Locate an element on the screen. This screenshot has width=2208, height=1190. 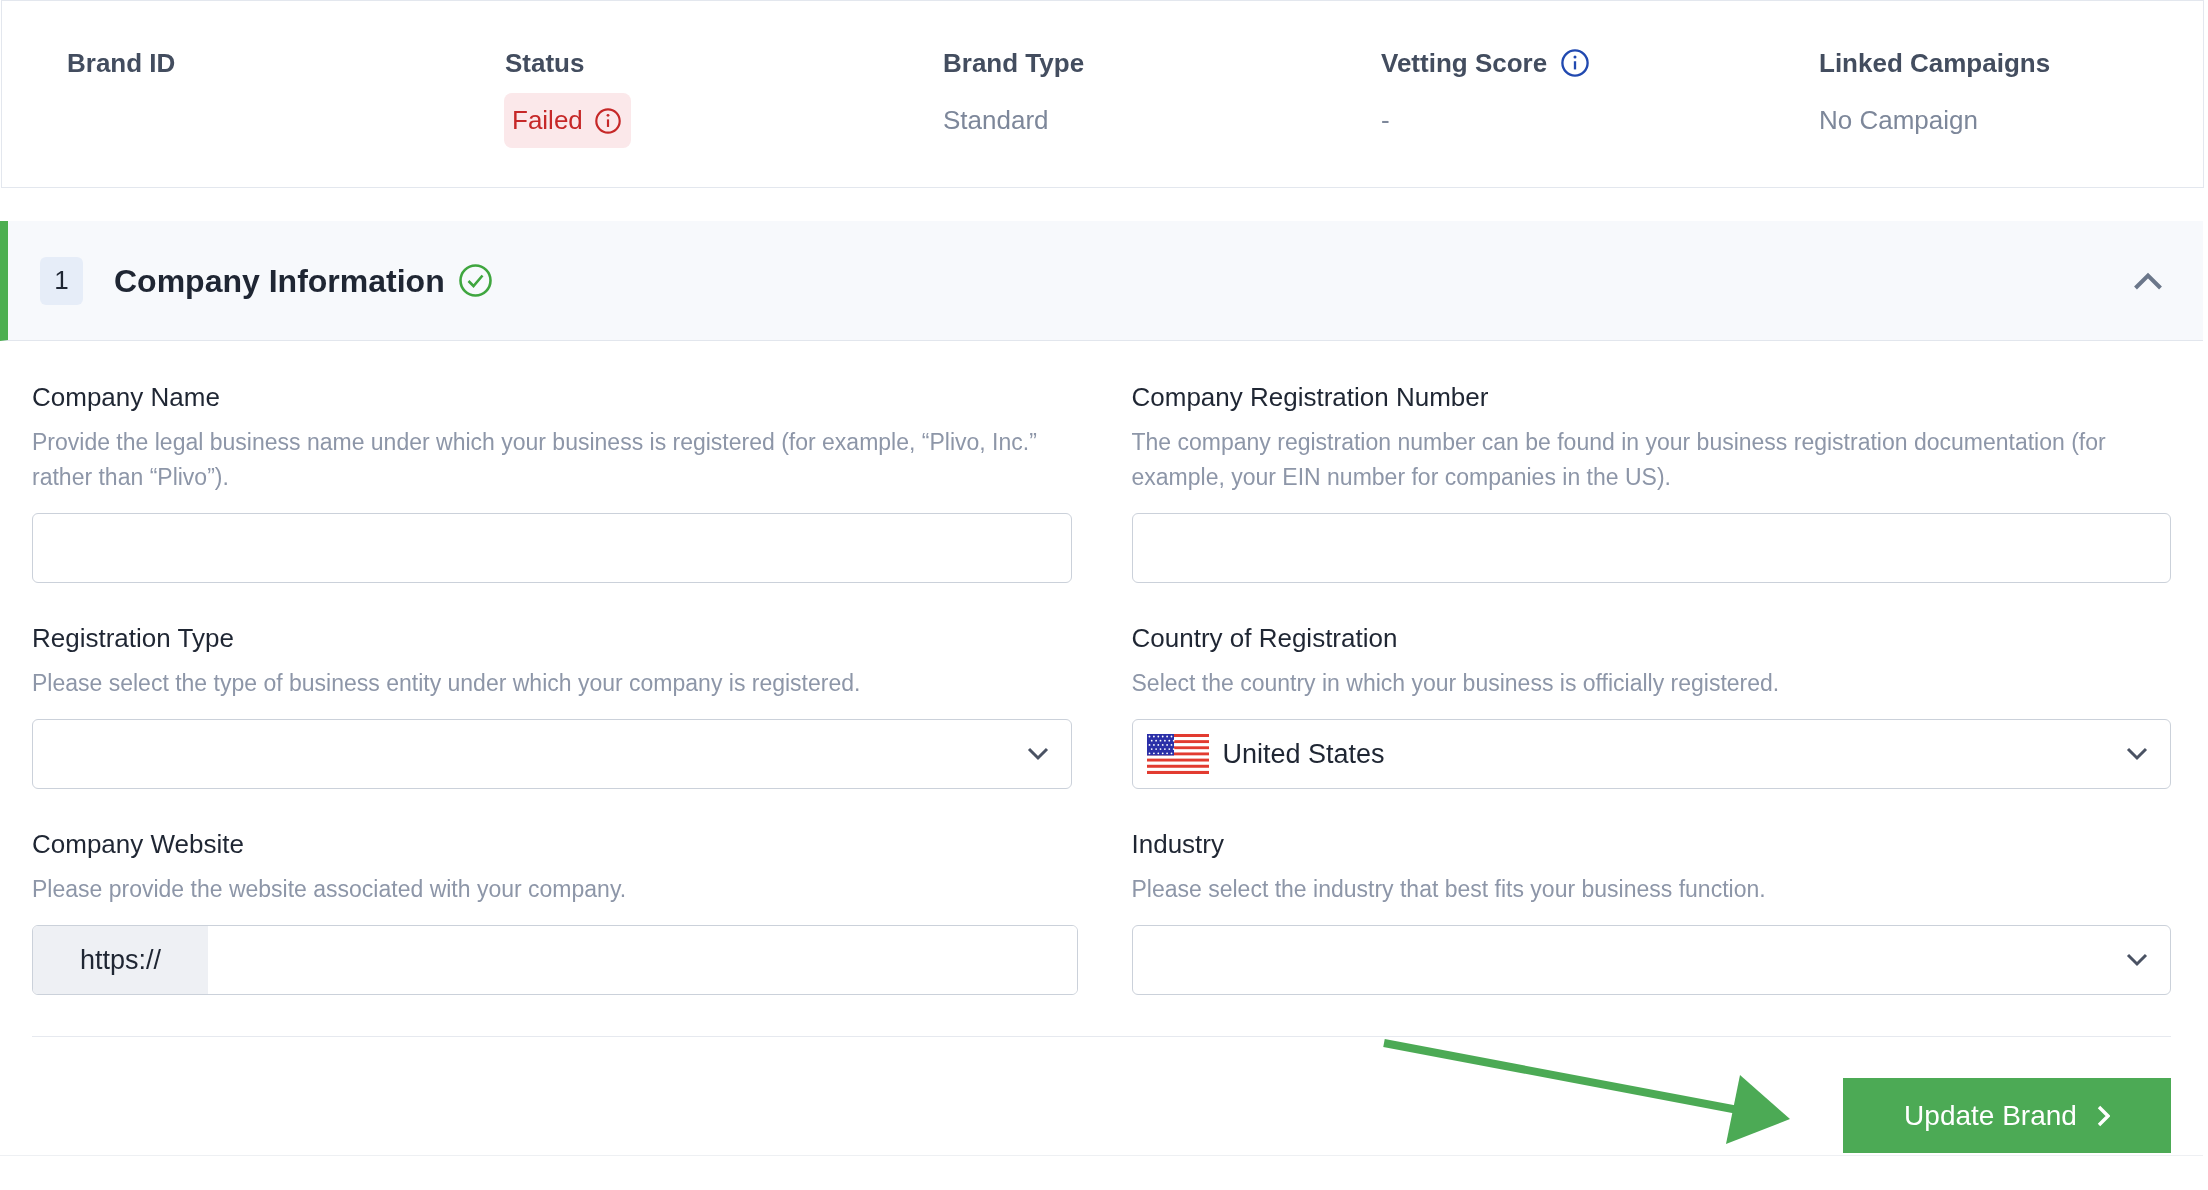
status-text: Failed is located at coordinates (547, 120).